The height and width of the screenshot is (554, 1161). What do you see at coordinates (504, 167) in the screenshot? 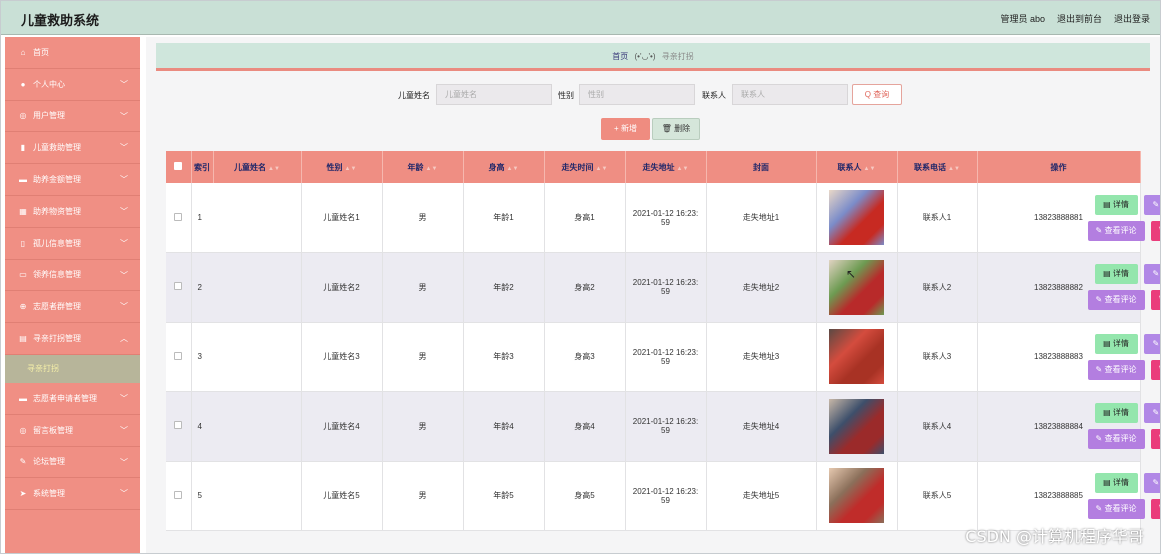
I see `column-header: 身高 ▲▼` at bounding box center [504, 167].